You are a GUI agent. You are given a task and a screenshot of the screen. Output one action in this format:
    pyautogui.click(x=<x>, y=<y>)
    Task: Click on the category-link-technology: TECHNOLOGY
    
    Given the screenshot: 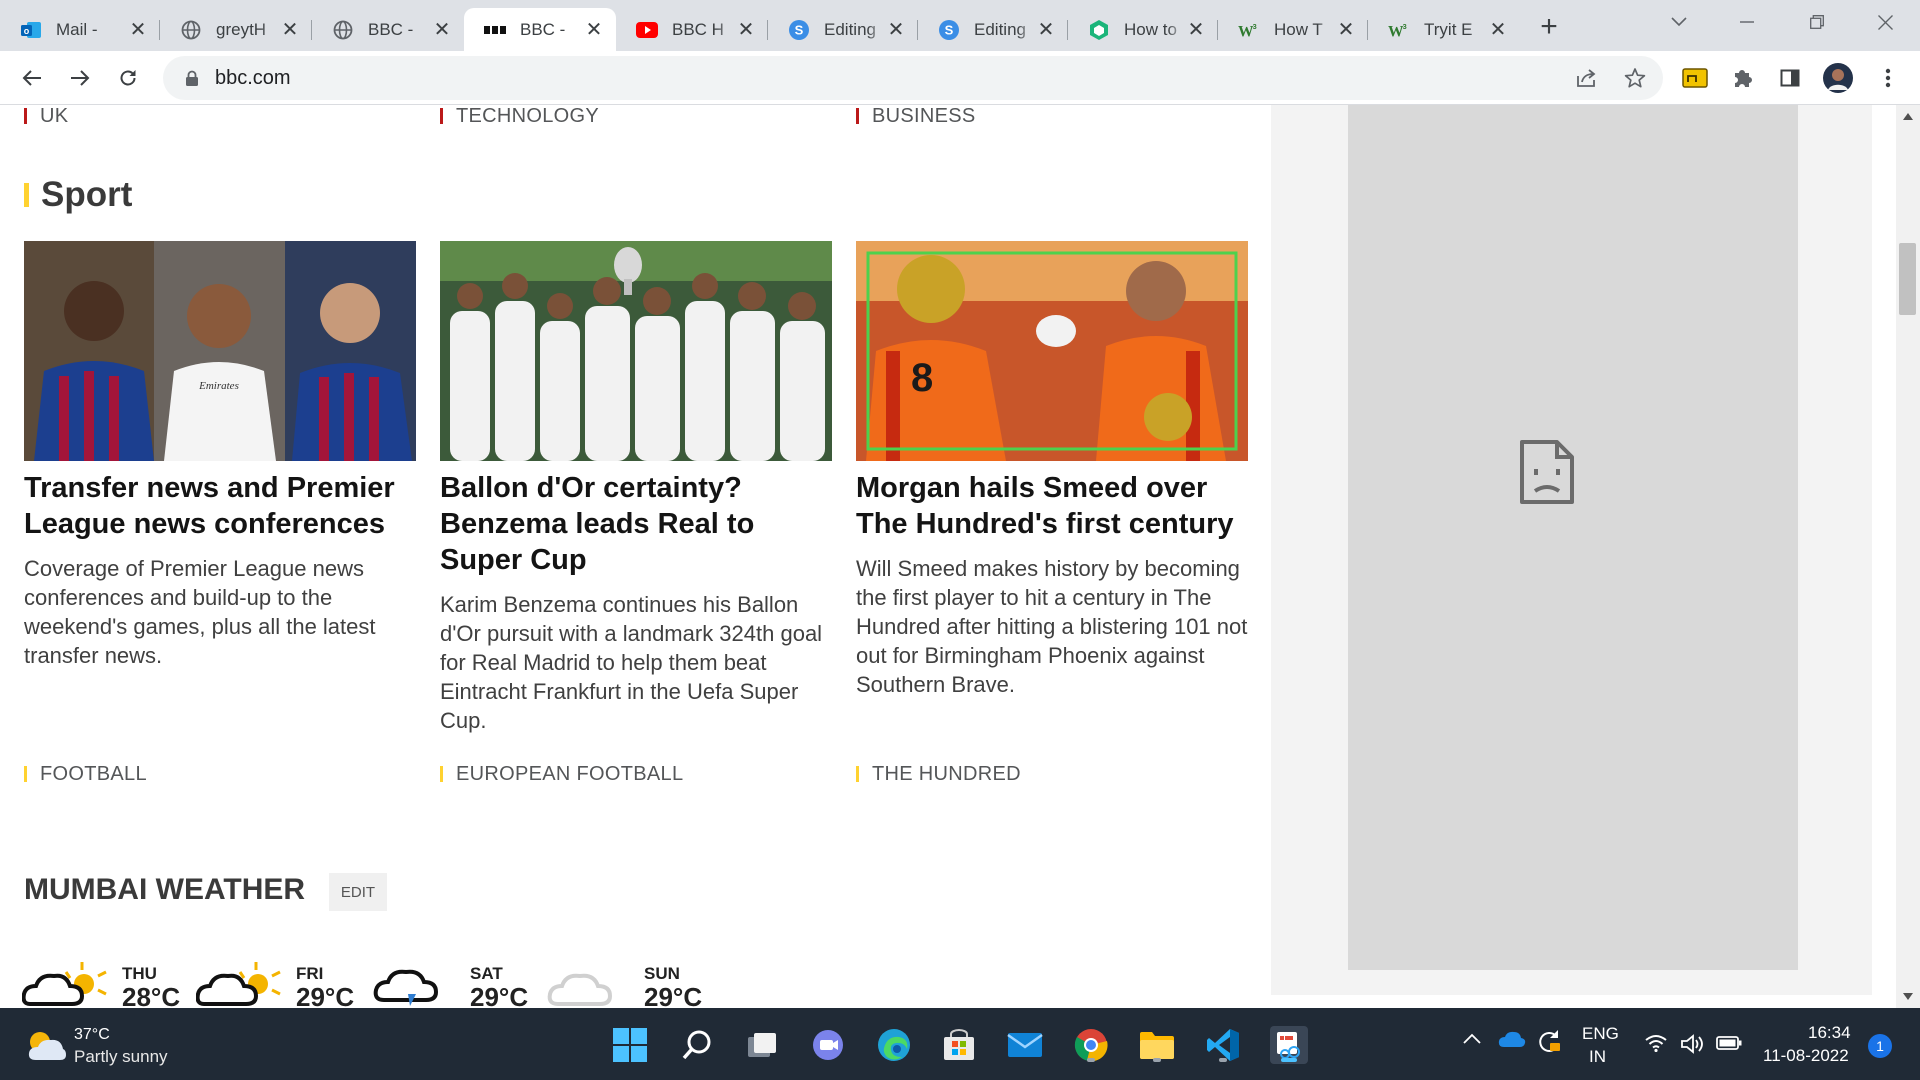 What is the action you would take?
    pyautogui.click(x=519, y=116)
    